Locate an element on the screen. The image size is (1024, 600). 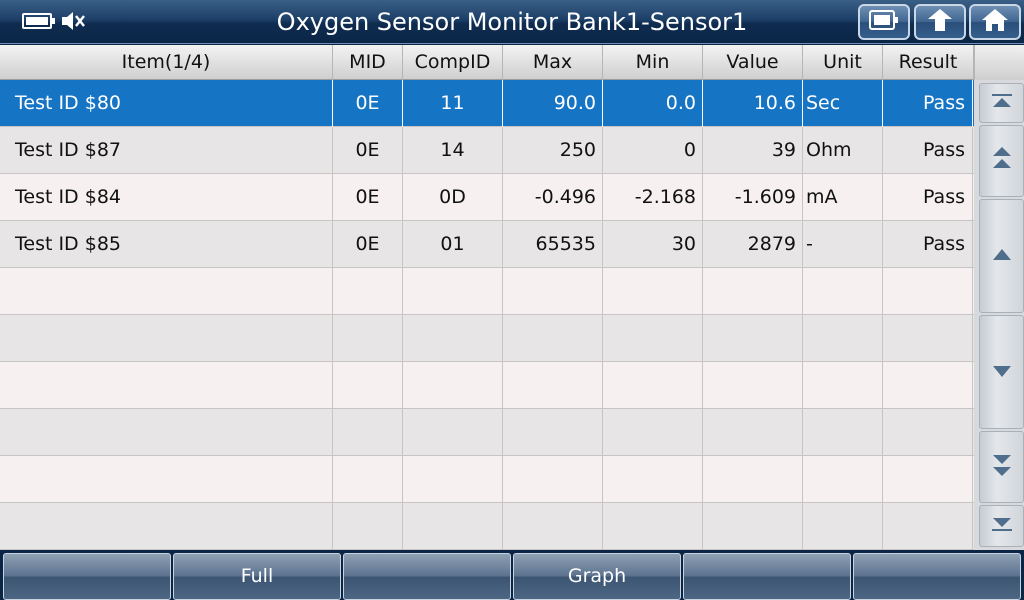
cell-max: 250 is located at coordinates (553, 150).